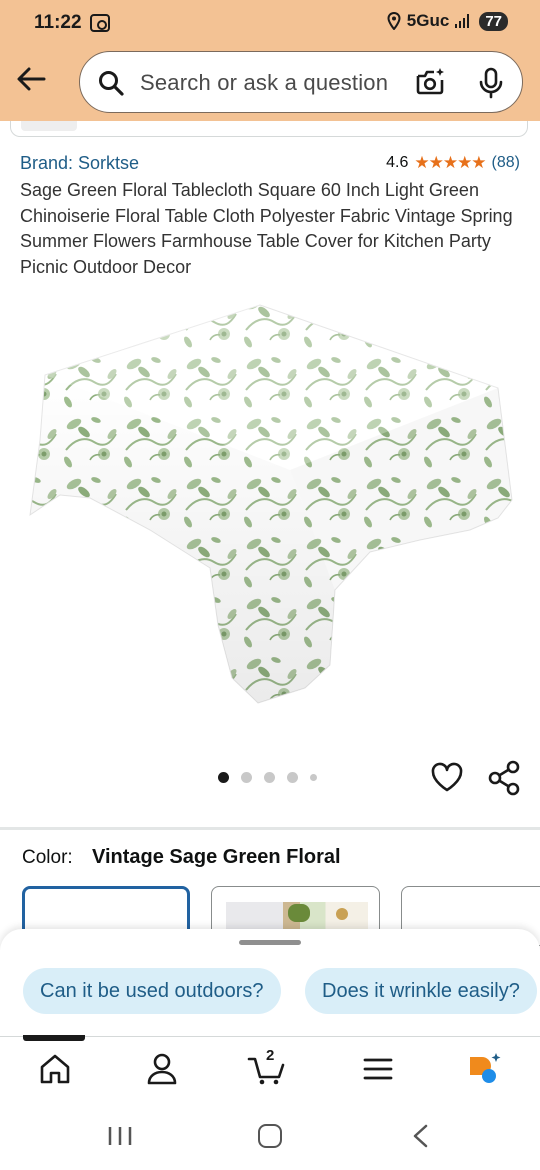  What do you see at coordinates (484, 1069) in the screenshot?
I see `rufus-assistant-icon` at bounding box center [484, 1069].